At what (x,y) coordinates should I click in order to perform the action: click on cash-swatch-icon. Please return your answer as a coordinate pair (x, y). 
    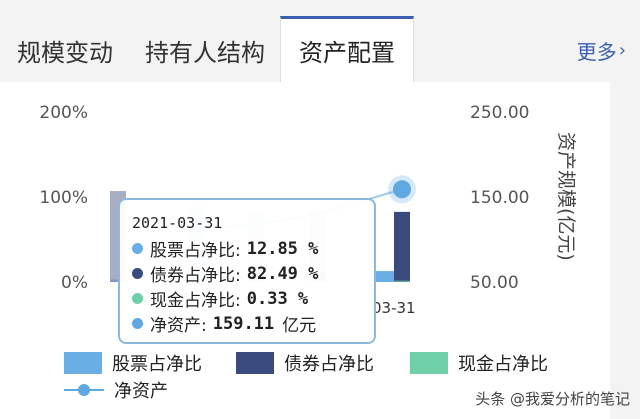
    Looking at the image, I should click on (429, 363).